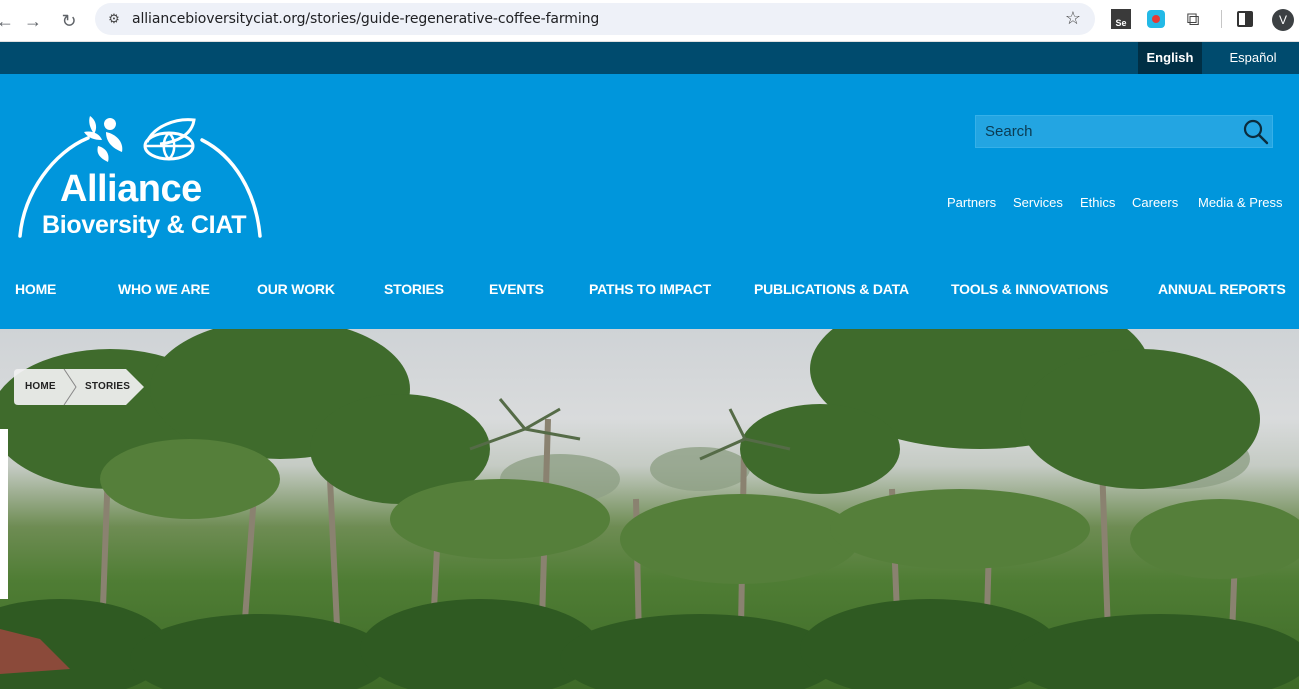 The image size is (1299, 689). What do you see at coordinates (1240, 202) in the screenshot?
I see `util-link-media-press: Media & Press` at bounding box center [1240, 202].